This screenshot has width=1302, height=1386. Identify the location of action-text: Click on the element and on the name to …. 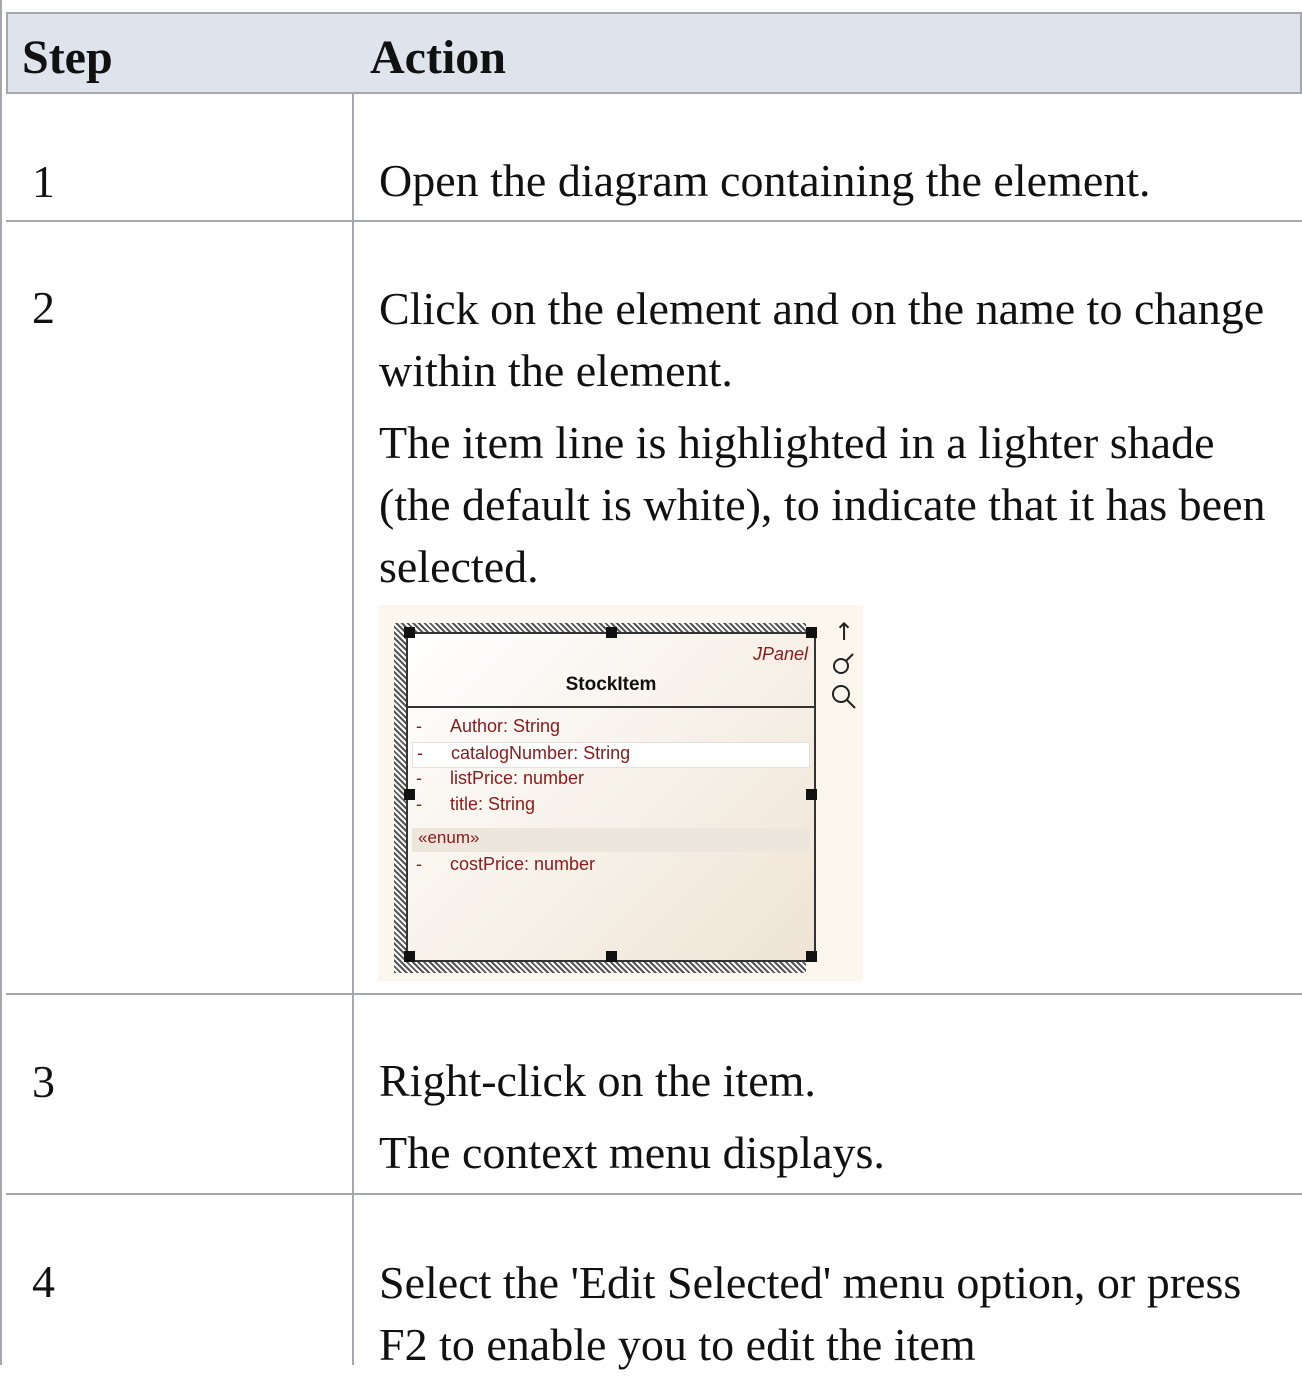
(822, 339).